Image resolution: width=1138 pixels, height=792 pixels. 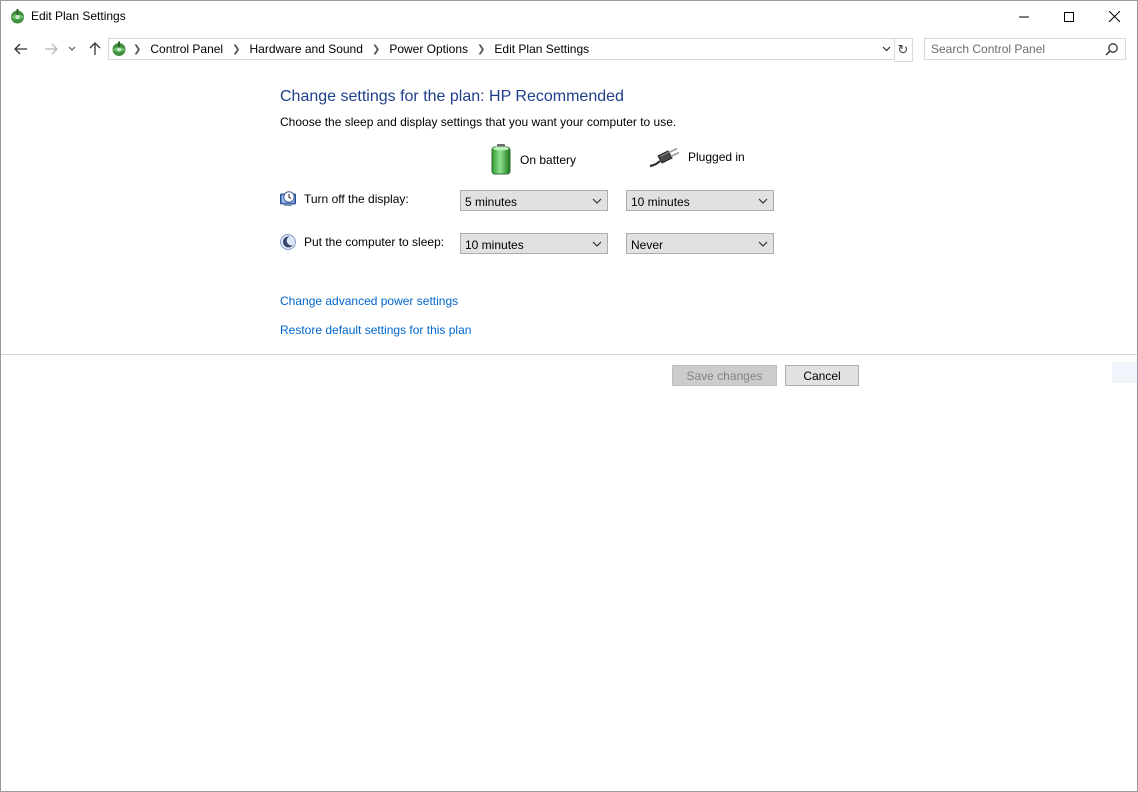 I want to click on title-bar: Edit Plan Settings, so click(x=569, y=16).